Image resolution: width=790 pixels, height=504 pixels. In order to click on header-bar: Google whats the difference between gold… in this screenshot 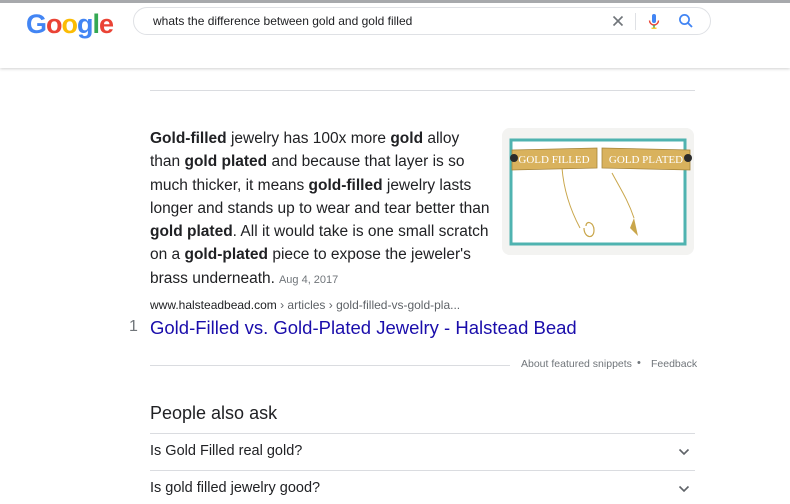, I will do `click(395, 34)`.